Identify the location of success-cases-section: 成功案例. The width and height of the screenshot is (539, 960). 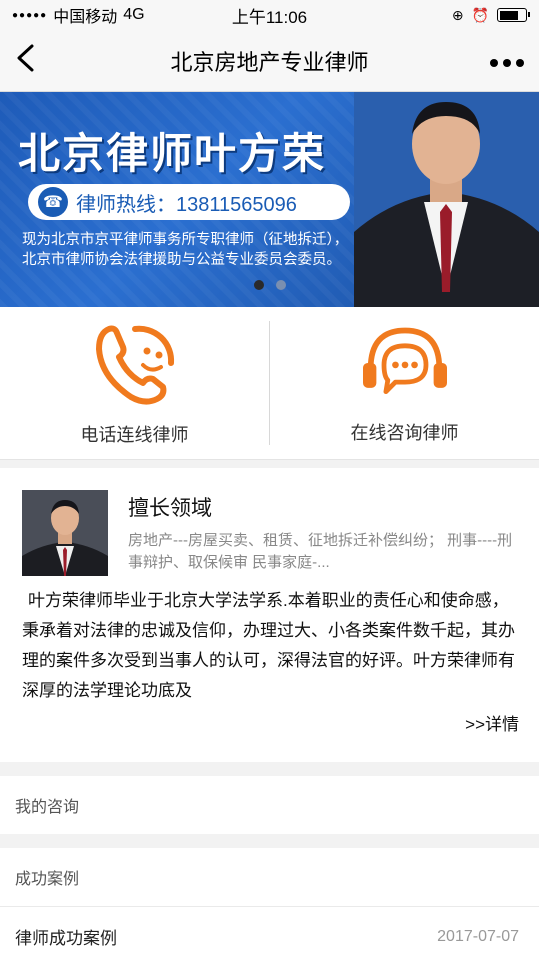
(269, 877).